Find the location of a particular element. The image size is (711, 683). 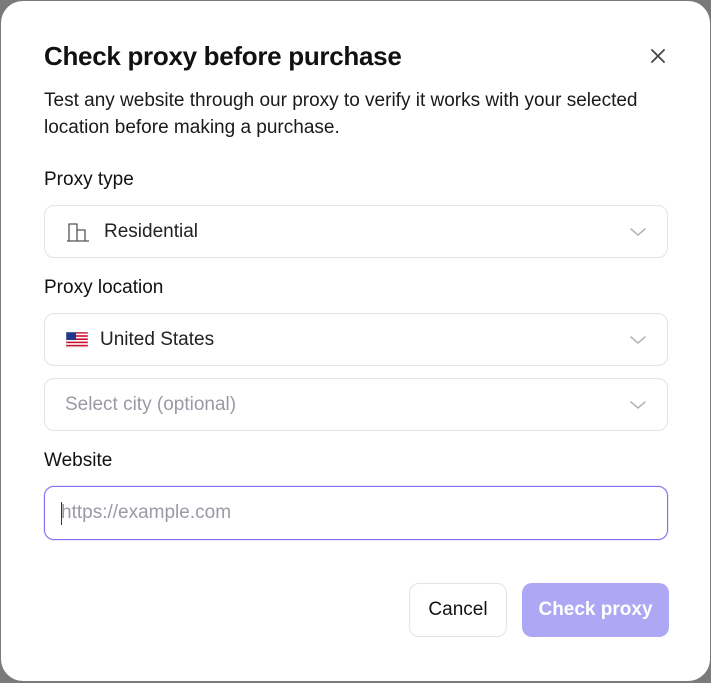

website-input-wrapper is located at coordinates (356, 513).